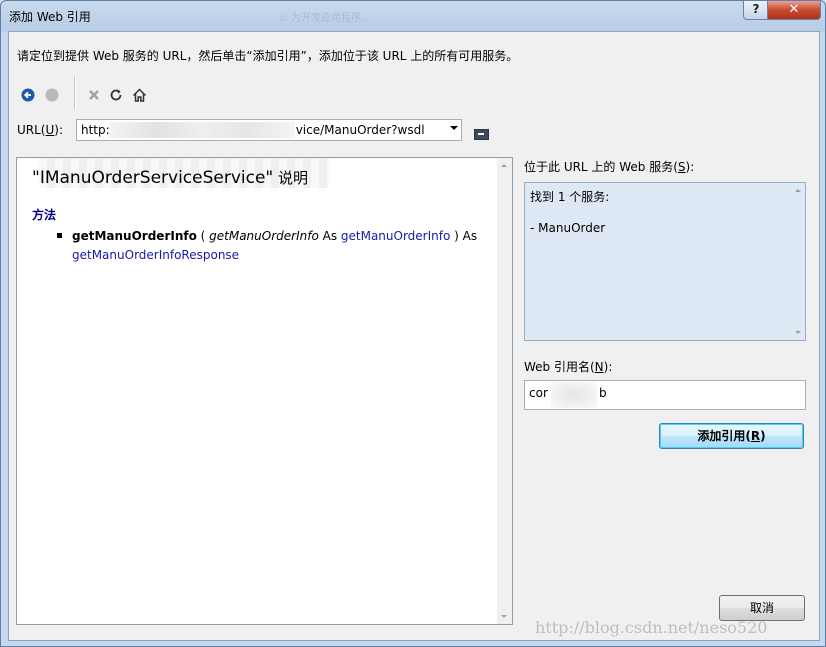 The height and width of the screenshot is (647, 826). Describe the element at coordinates (395, 236) in the screenshot. I see `param-type-link: getManuOrderInfo` at that location.